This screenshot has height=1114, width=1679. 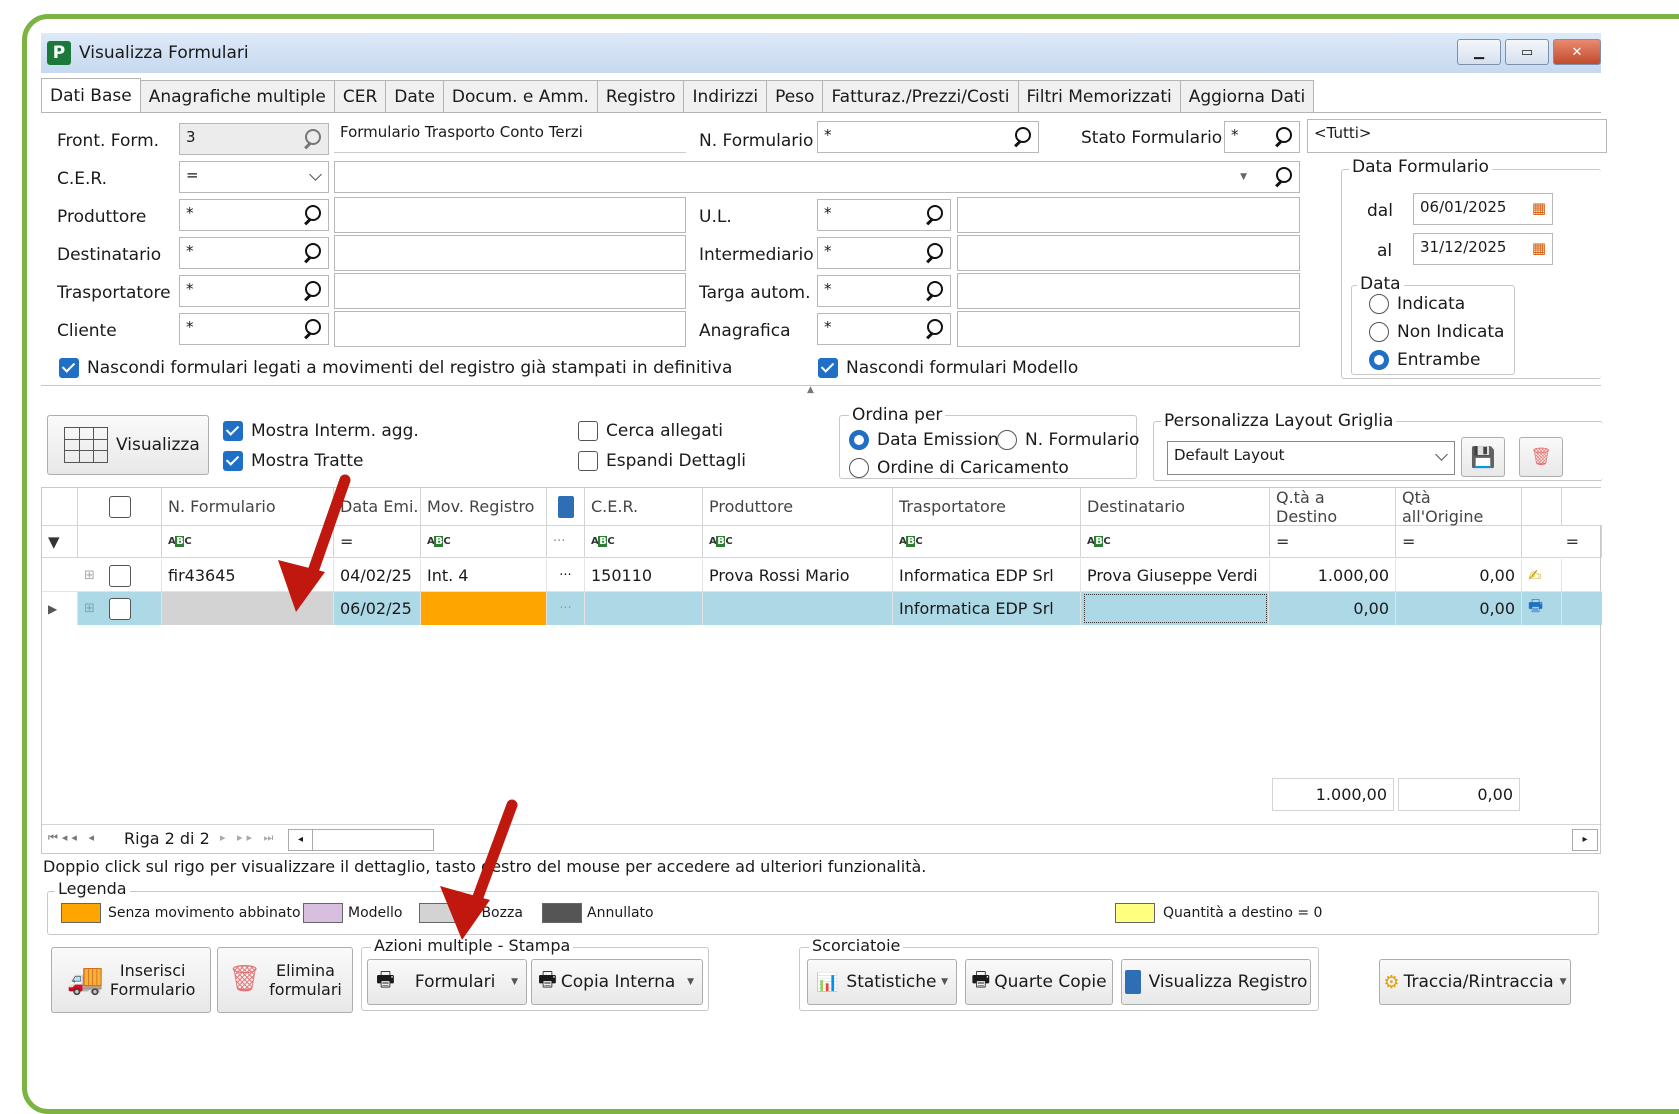 What do you see at coordinates (69, 368) in the screenshot?
I see `nascondi-registro-checkbox` at bounding box center [69, 368].